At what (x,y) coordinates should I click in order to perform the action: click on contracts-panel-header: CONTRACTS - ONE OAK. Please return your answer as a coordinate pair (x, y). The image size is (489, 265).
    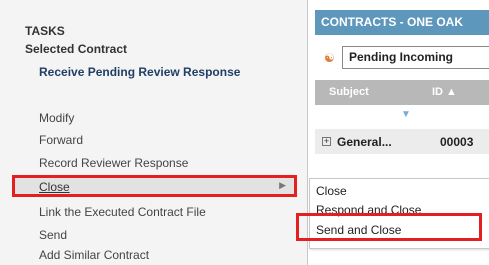
    Looking at the image, I should click on (402, 22).